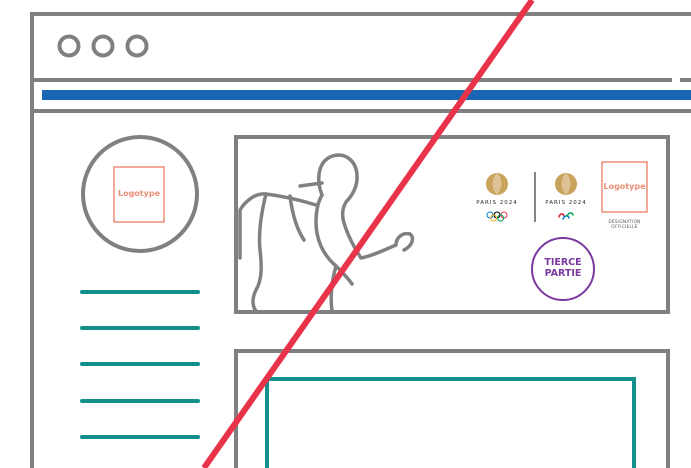 The image size is (691, 468). I want to click on content-inner-frame, so click(450, 422).